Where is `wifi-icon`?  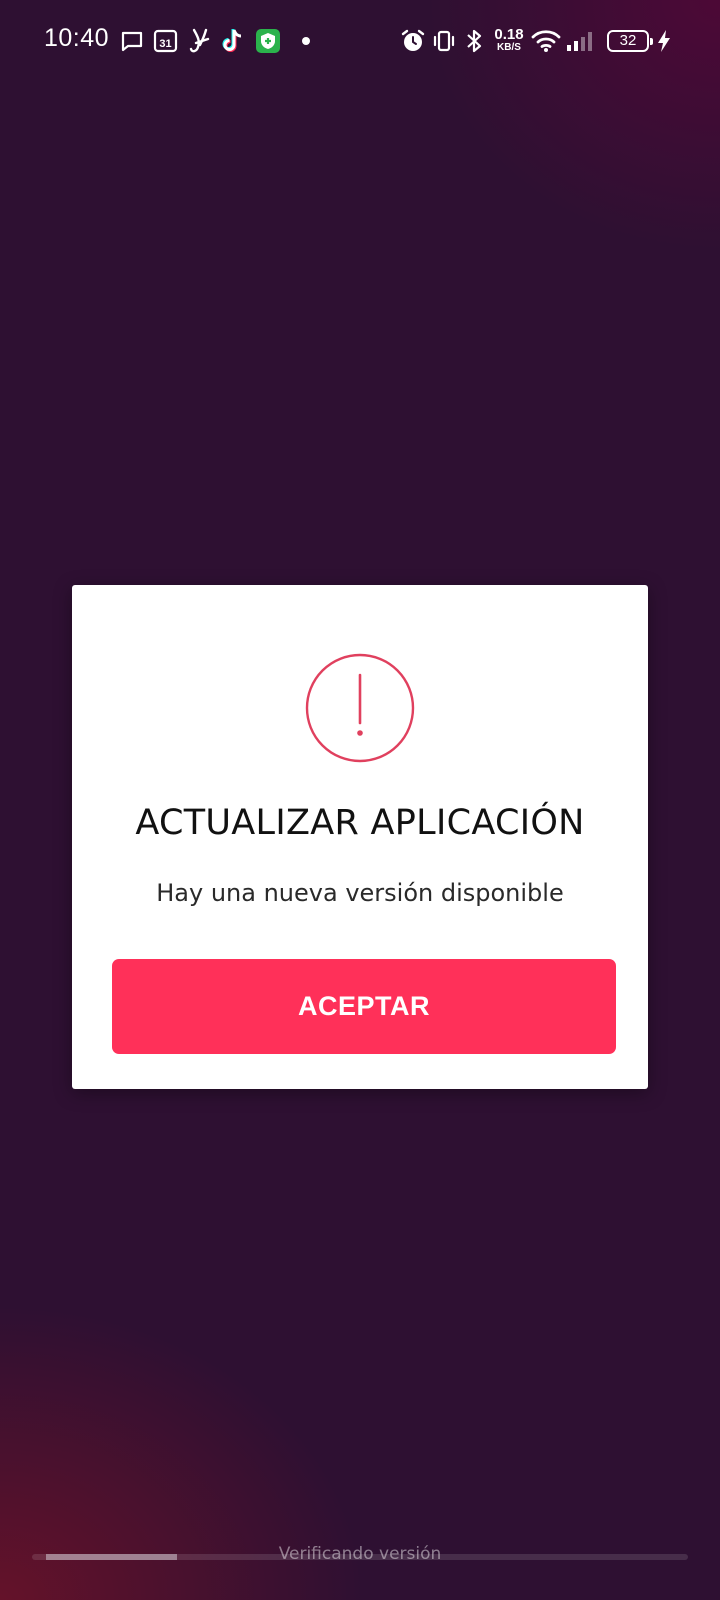
wifi-icon is located at coordinates (546, 41).